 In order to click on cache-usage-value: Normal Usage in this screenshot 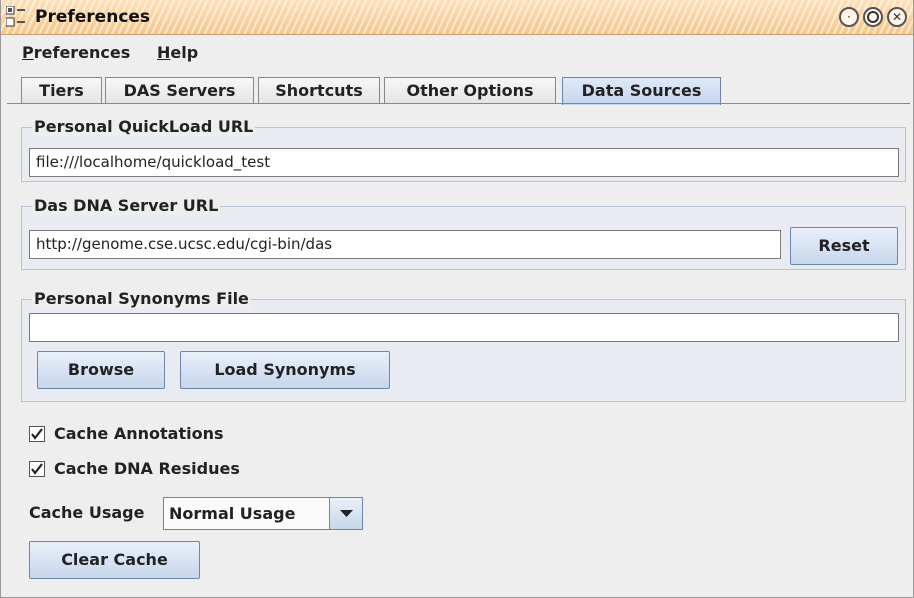, I will do `click(232, 513)`.